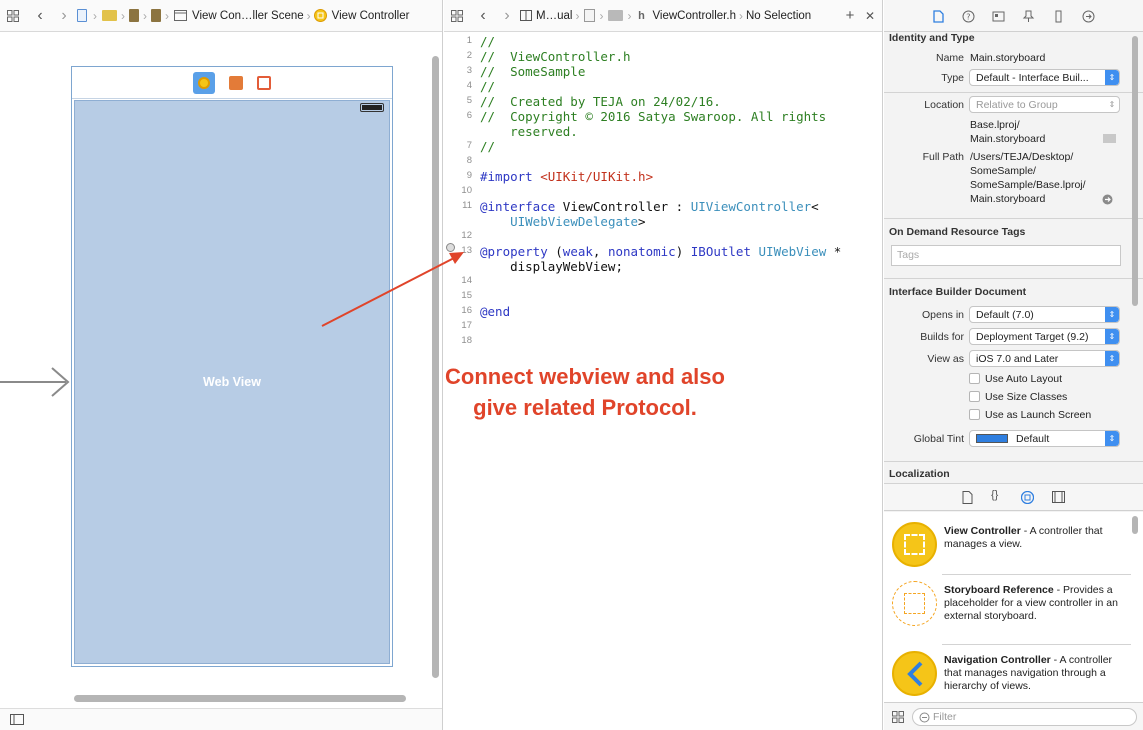  Describe the element at coordinates (82, 16) in the screenshot. I see `project-file-icon` at that location.